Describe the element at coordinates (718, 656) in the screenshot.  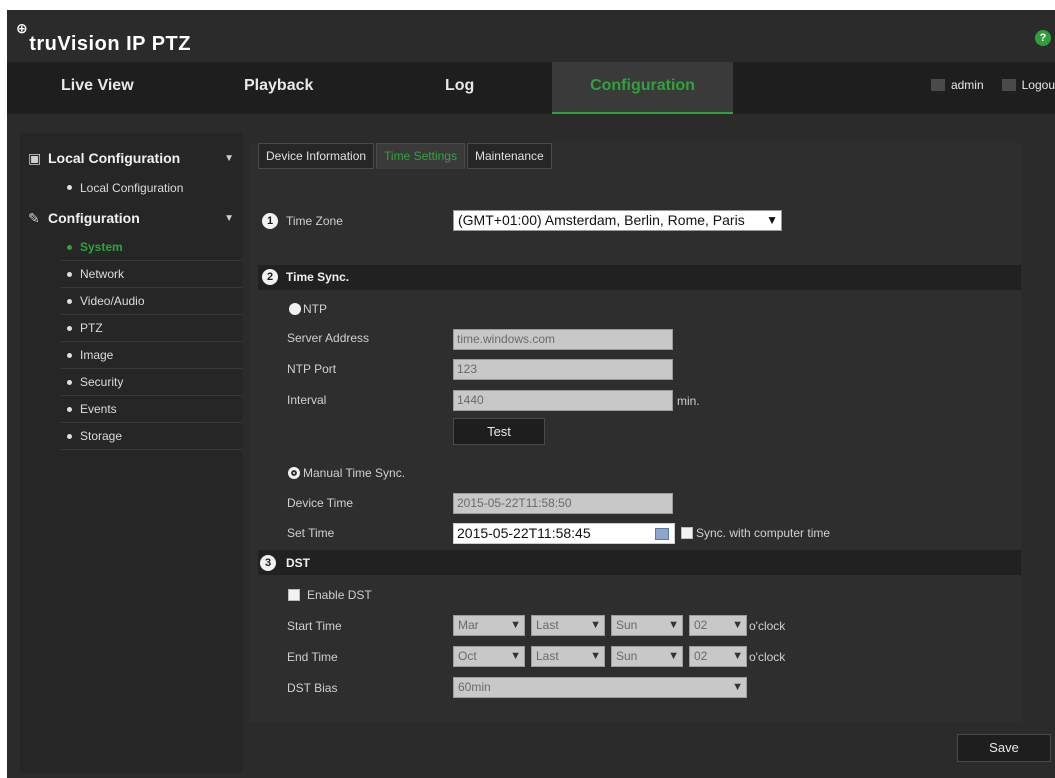
I see `end-hour-select: 02 ▼` at that location.